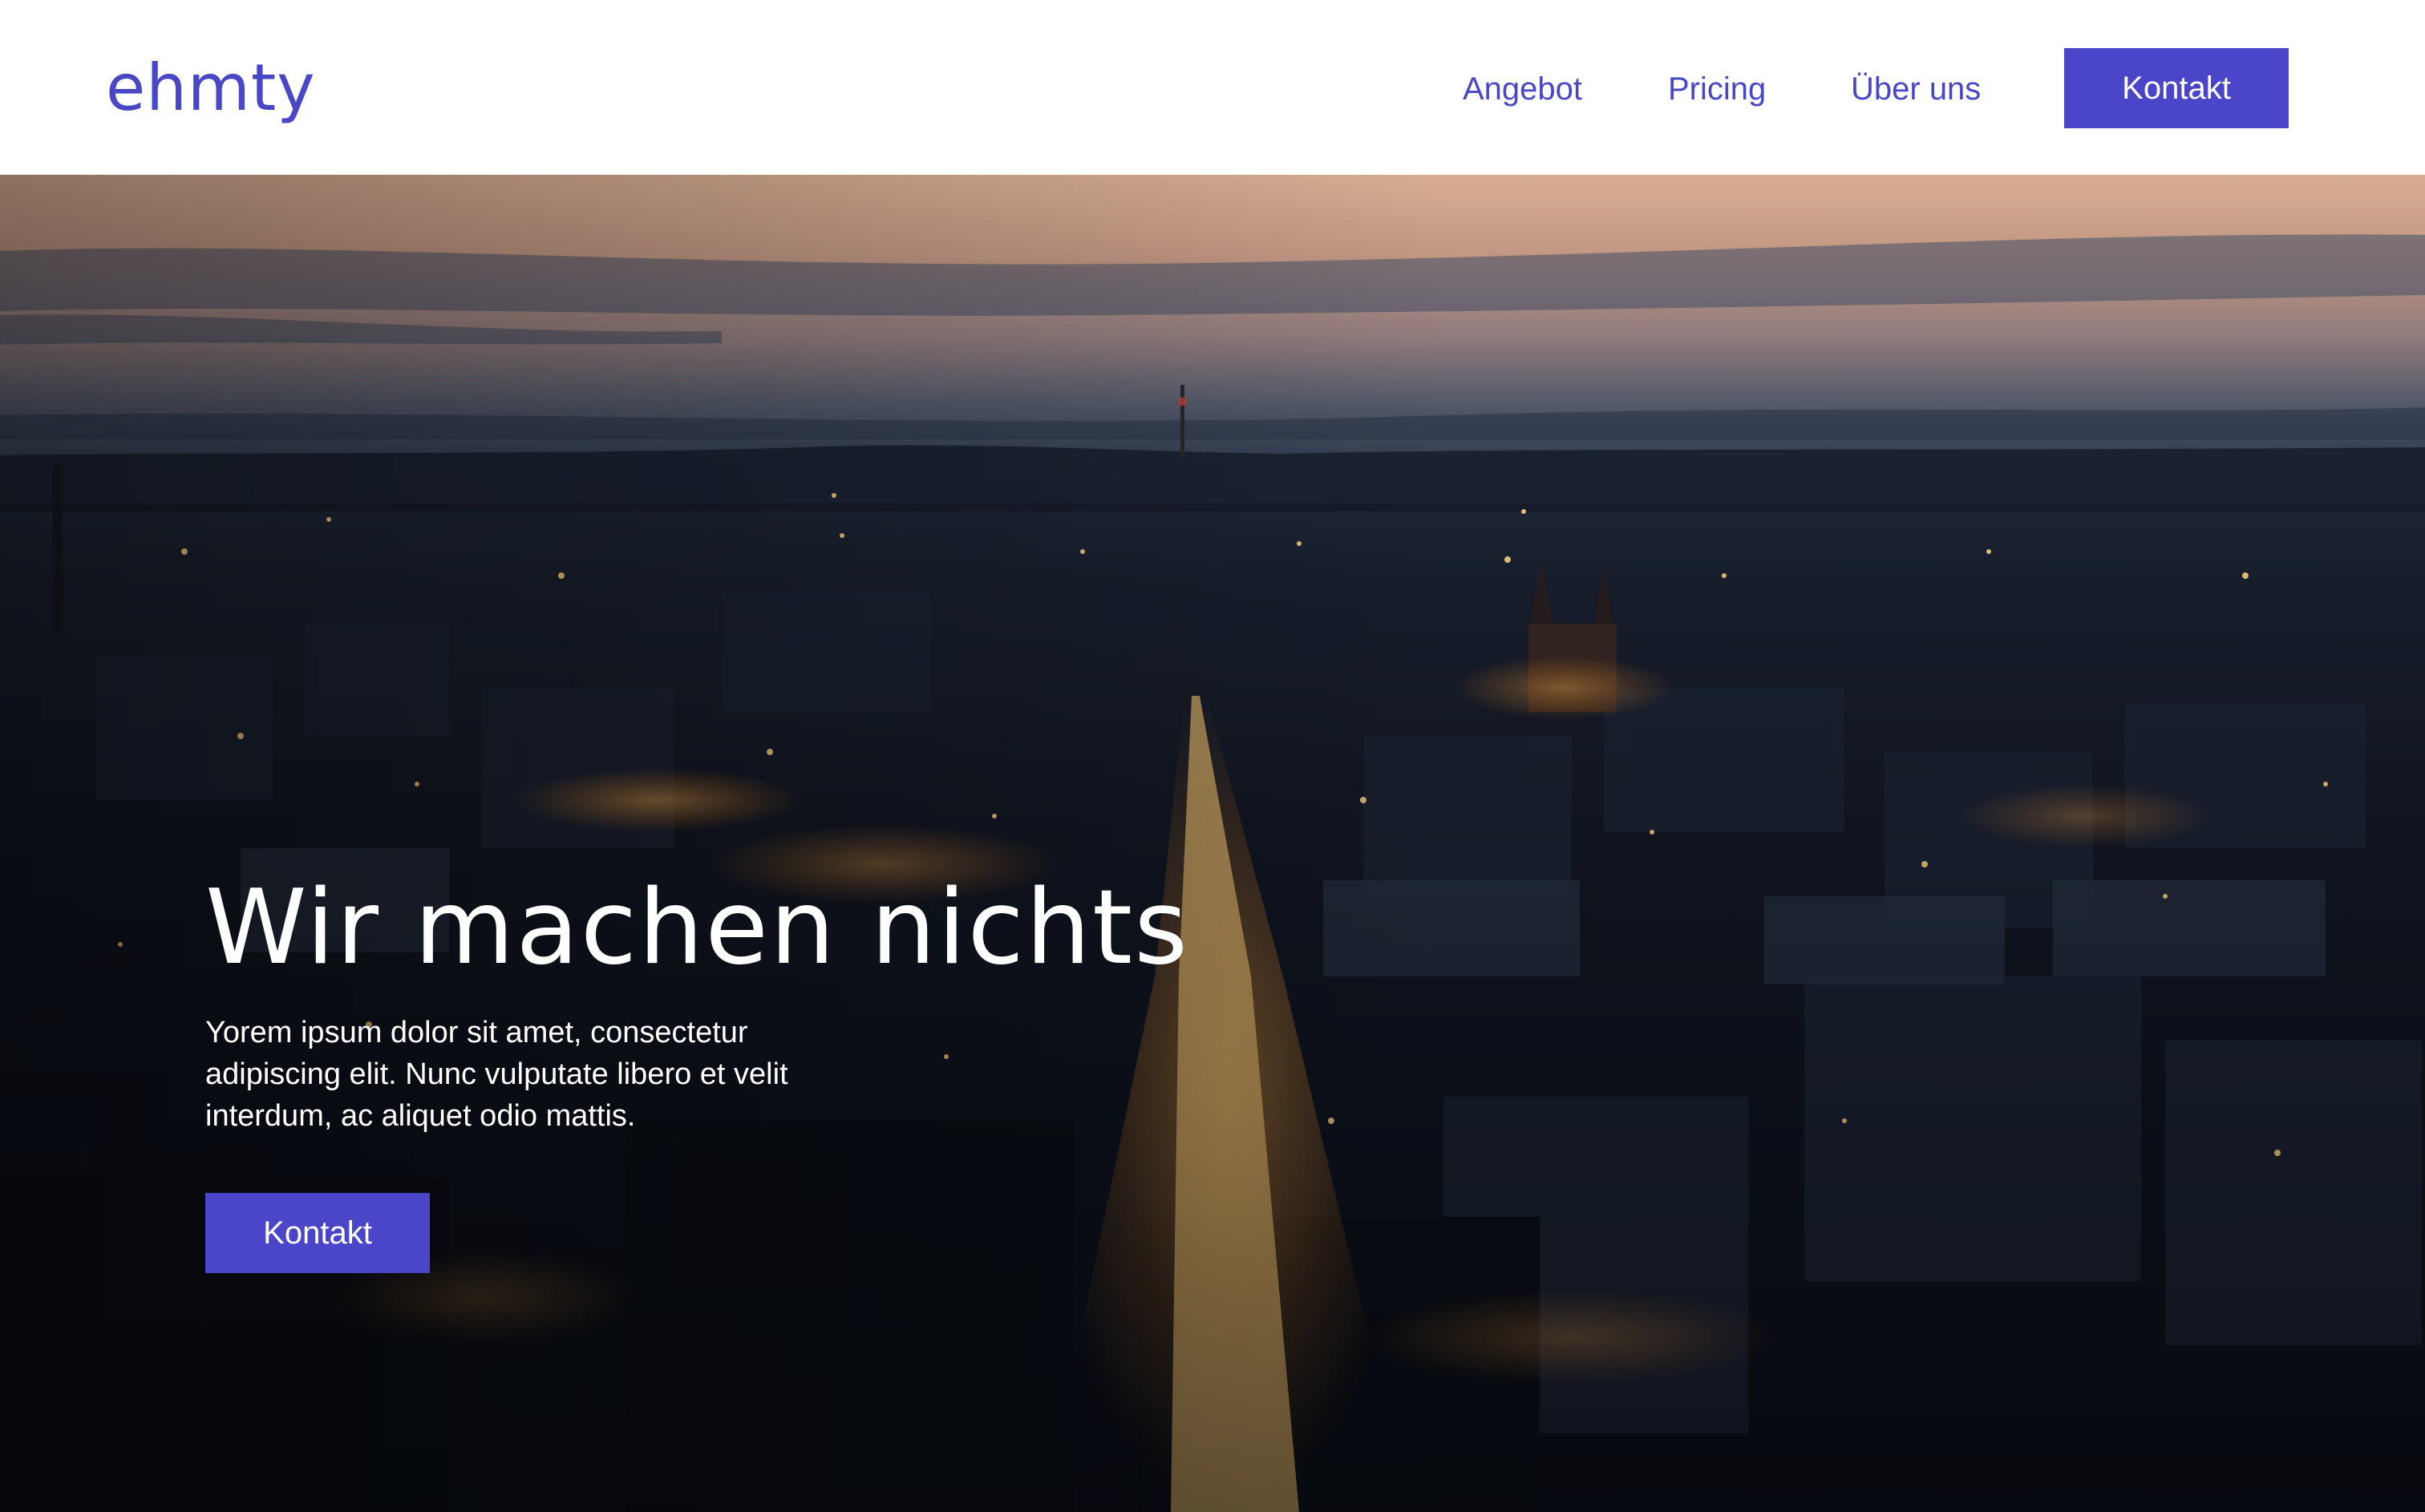 This screenshot has height=1512, width=2425. I want to click on site-header: ehmty Angebot Pricing Über uns Kontakt, so click(1212, 87).